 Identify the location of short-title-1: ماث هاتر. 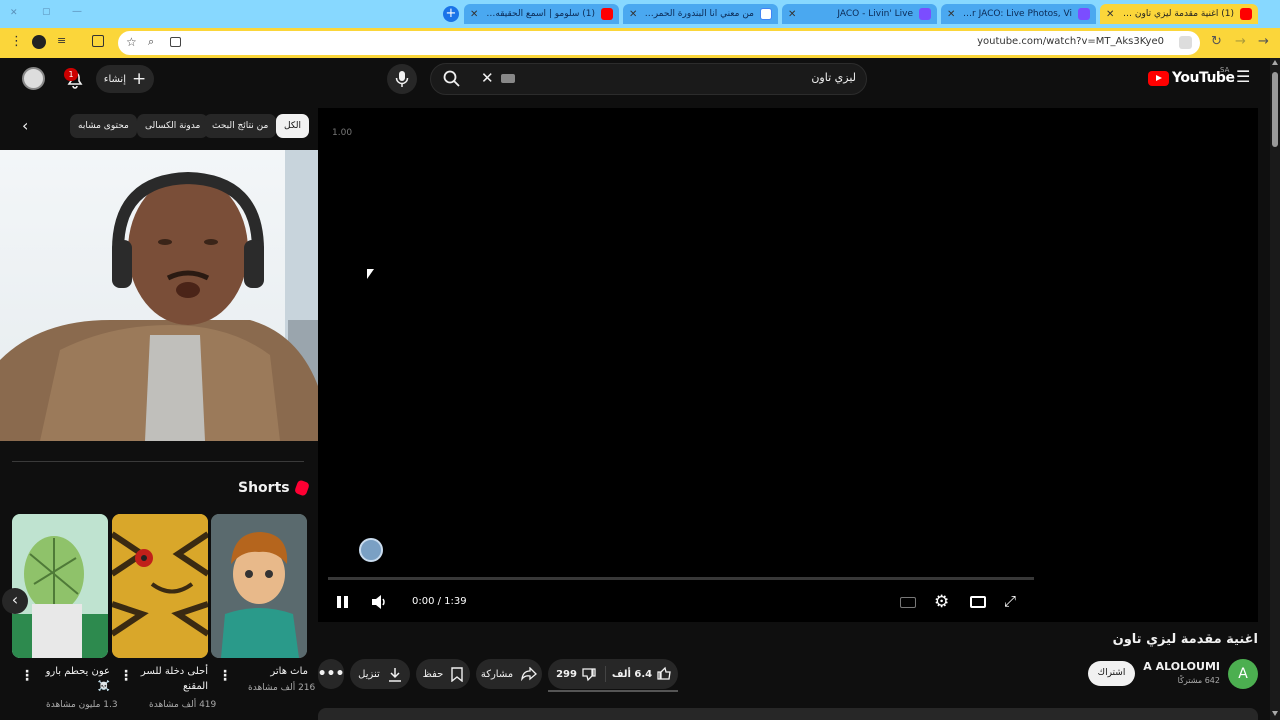
(273, 671).